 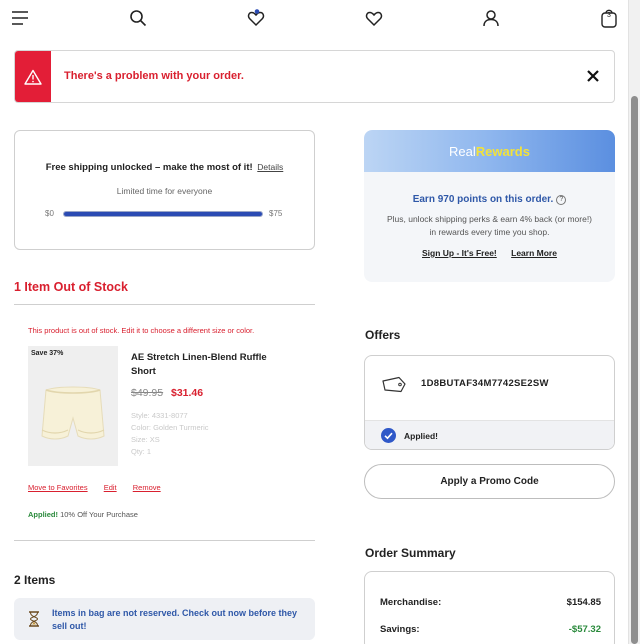 What do you see at coordinates (187, 393) in the screenshot?
I see `sale-price: $31.46` at bounding box center [187, 393].